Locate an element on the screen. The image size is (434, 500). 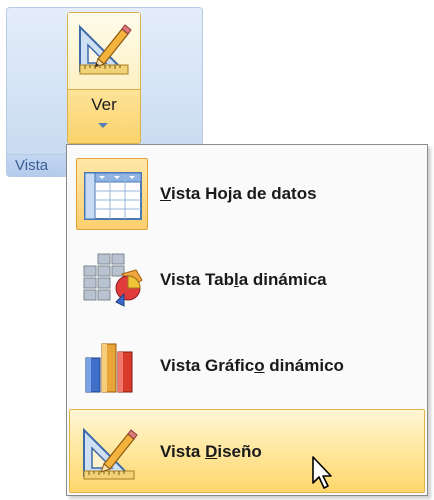
ver-view-button: Ver is located at coordinates (104, 78).